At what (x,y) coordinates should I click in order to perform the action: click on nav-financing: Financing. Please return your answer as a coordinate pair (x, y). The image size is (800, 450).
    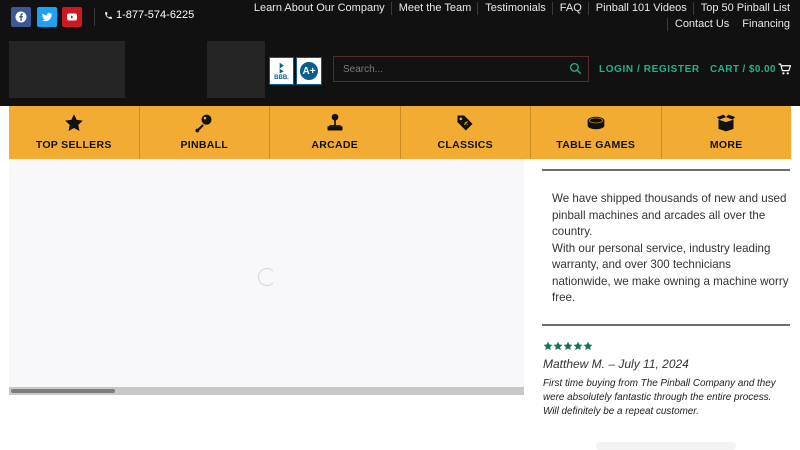
    Looking at the image, I should click on (765, 24).